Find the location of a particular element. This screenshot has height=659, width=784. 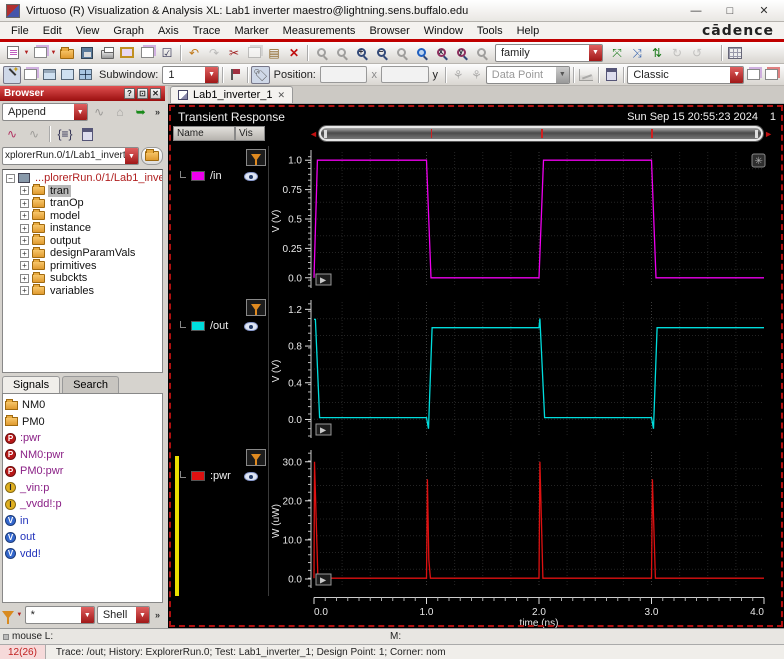

maximize-button: □ is located at coordinates (730, 11).